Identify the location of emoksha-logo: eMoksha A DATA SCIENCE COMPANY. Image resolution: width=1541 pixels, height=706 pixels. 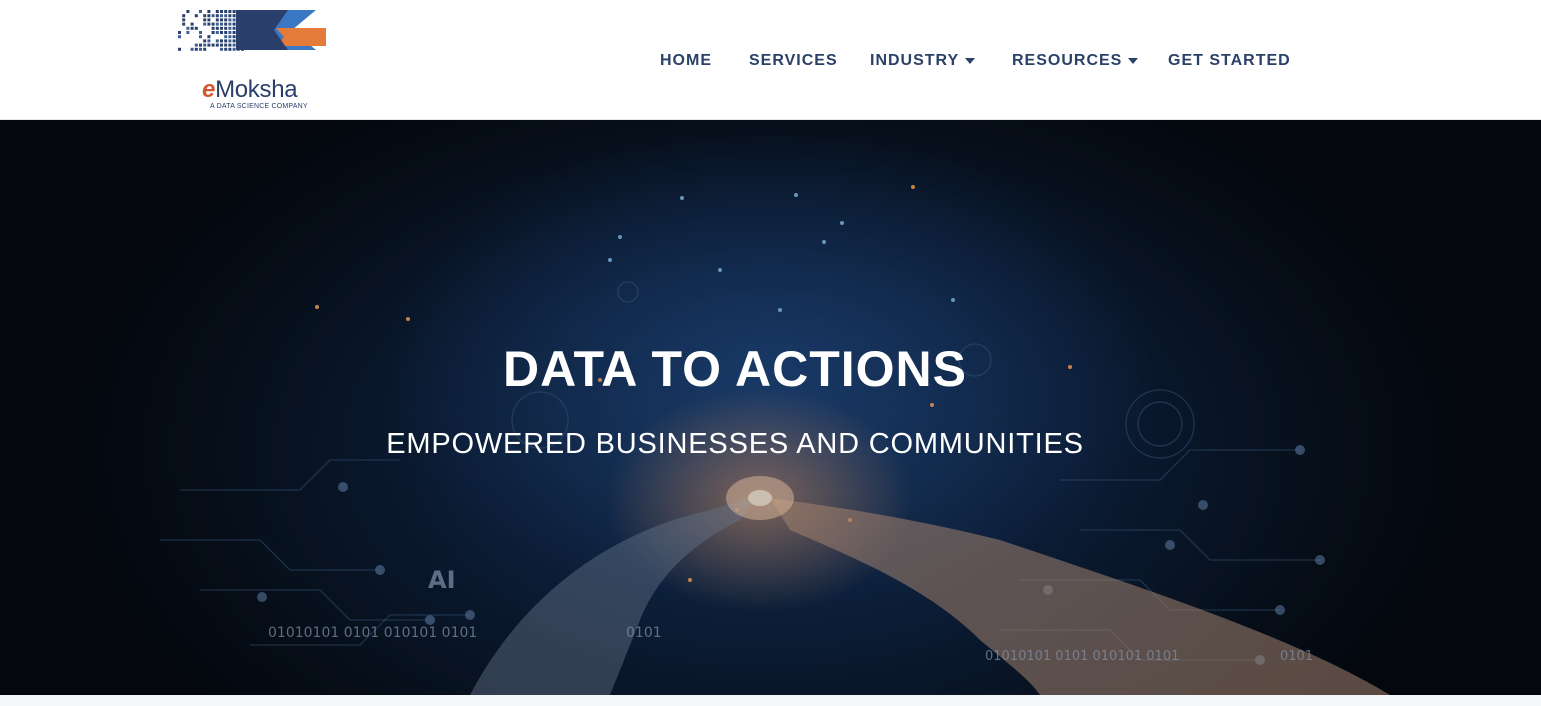
(254, 60).